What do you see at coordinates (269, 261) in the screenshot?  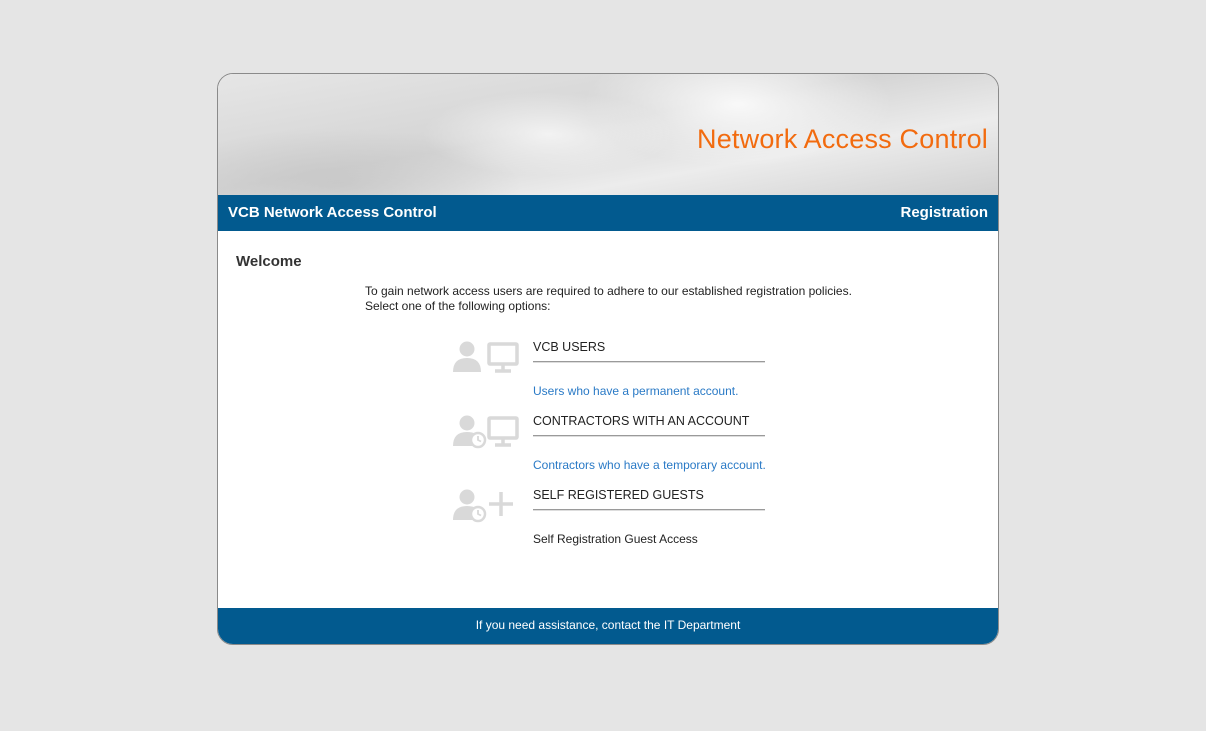 I see `welcome-heading: Welcome` at bounding box center [269, 261].